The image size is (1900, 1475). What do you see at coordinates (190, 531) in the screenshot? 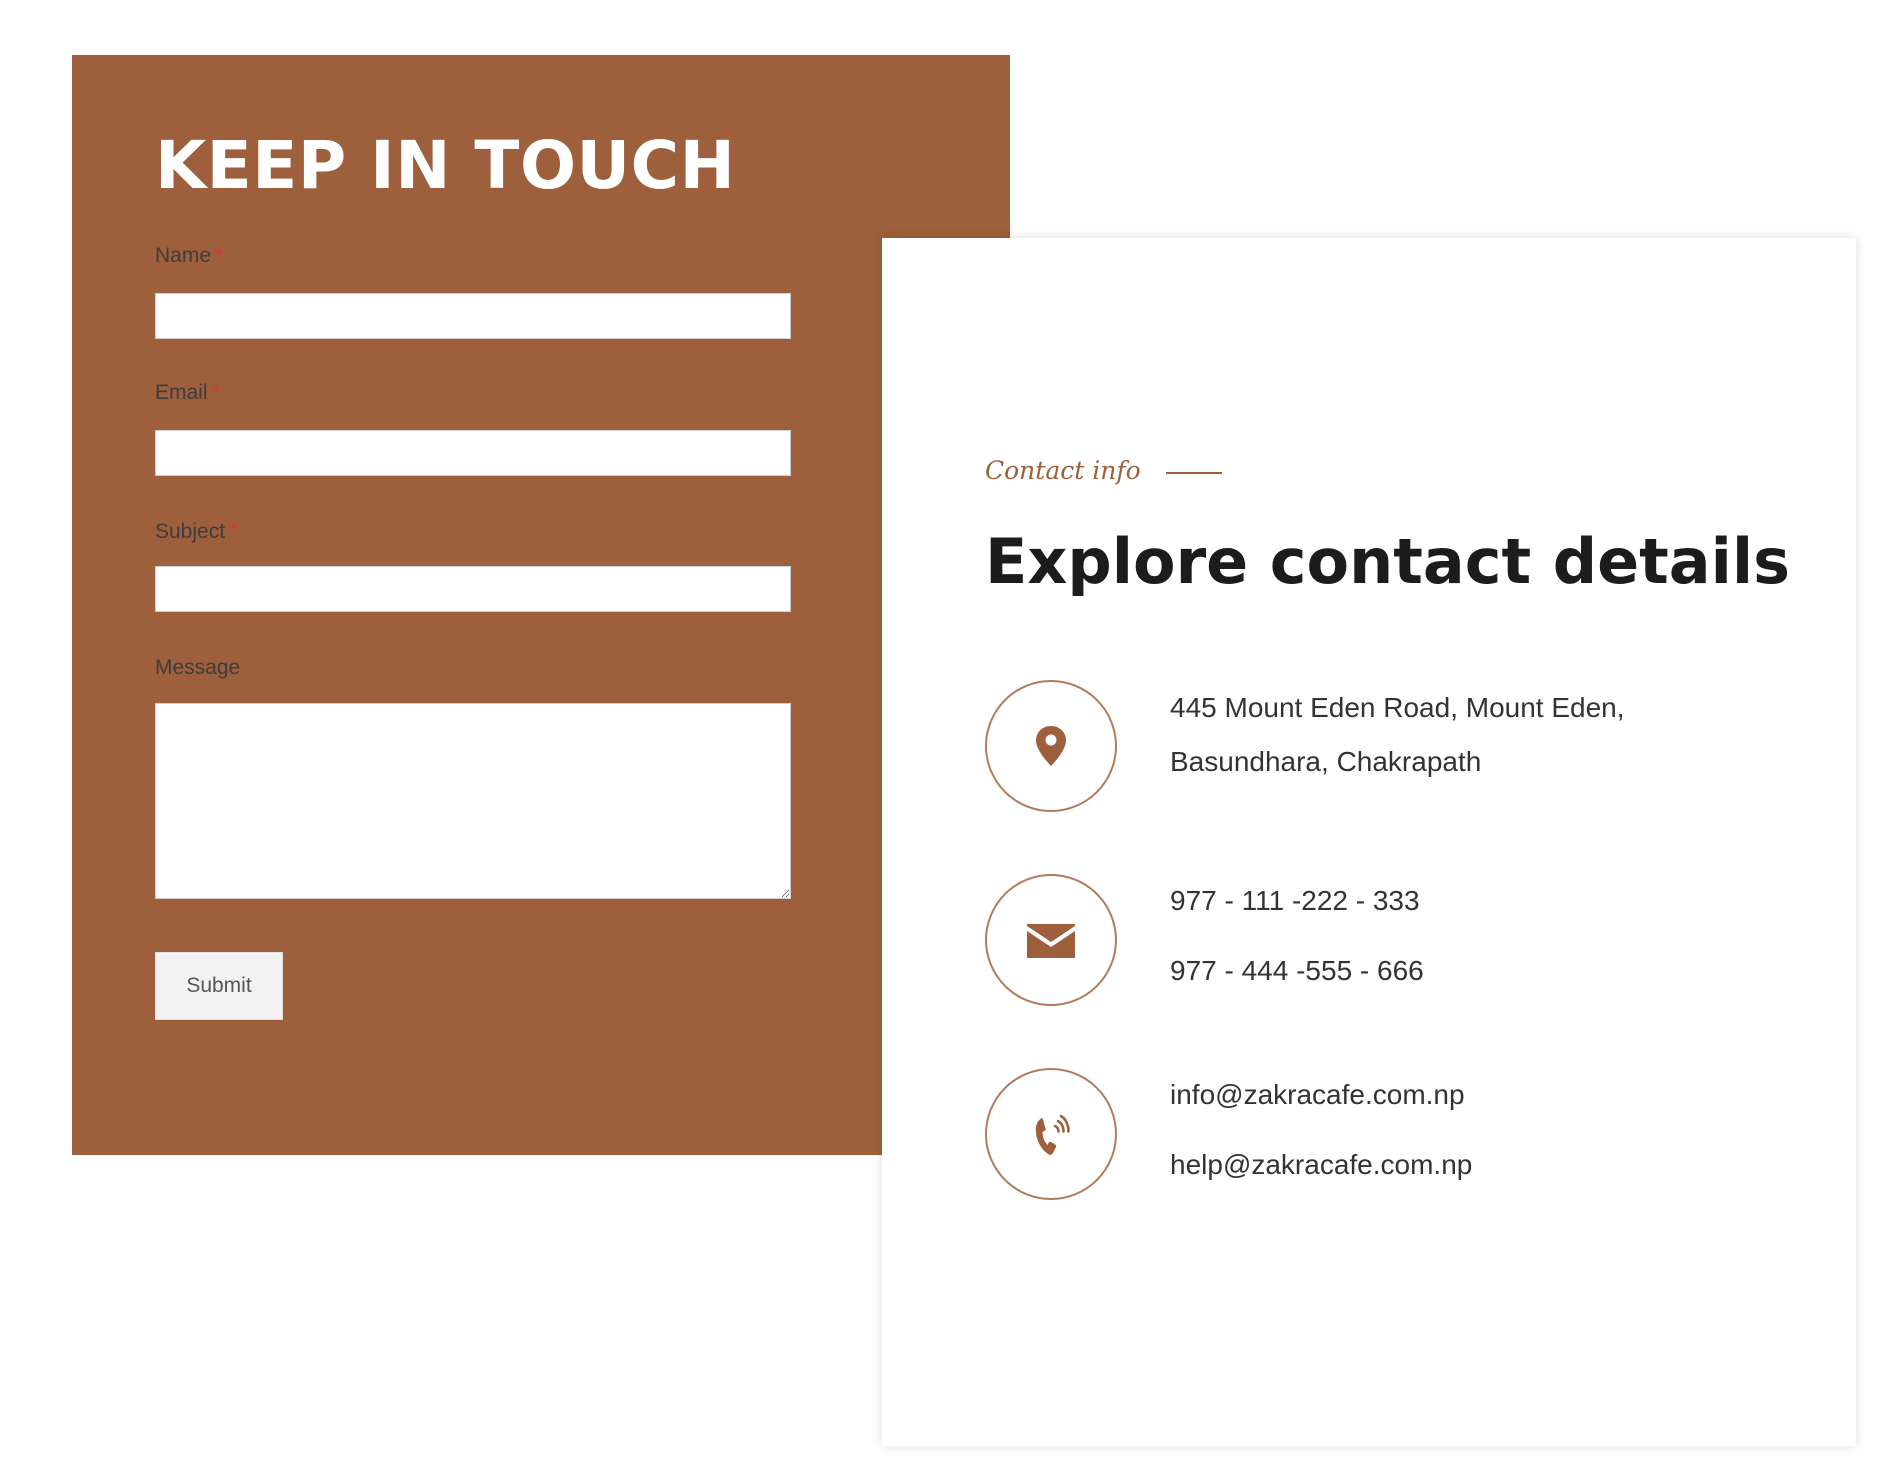
I see `subject-label-text: Subject` at bounding box center [190, 531].